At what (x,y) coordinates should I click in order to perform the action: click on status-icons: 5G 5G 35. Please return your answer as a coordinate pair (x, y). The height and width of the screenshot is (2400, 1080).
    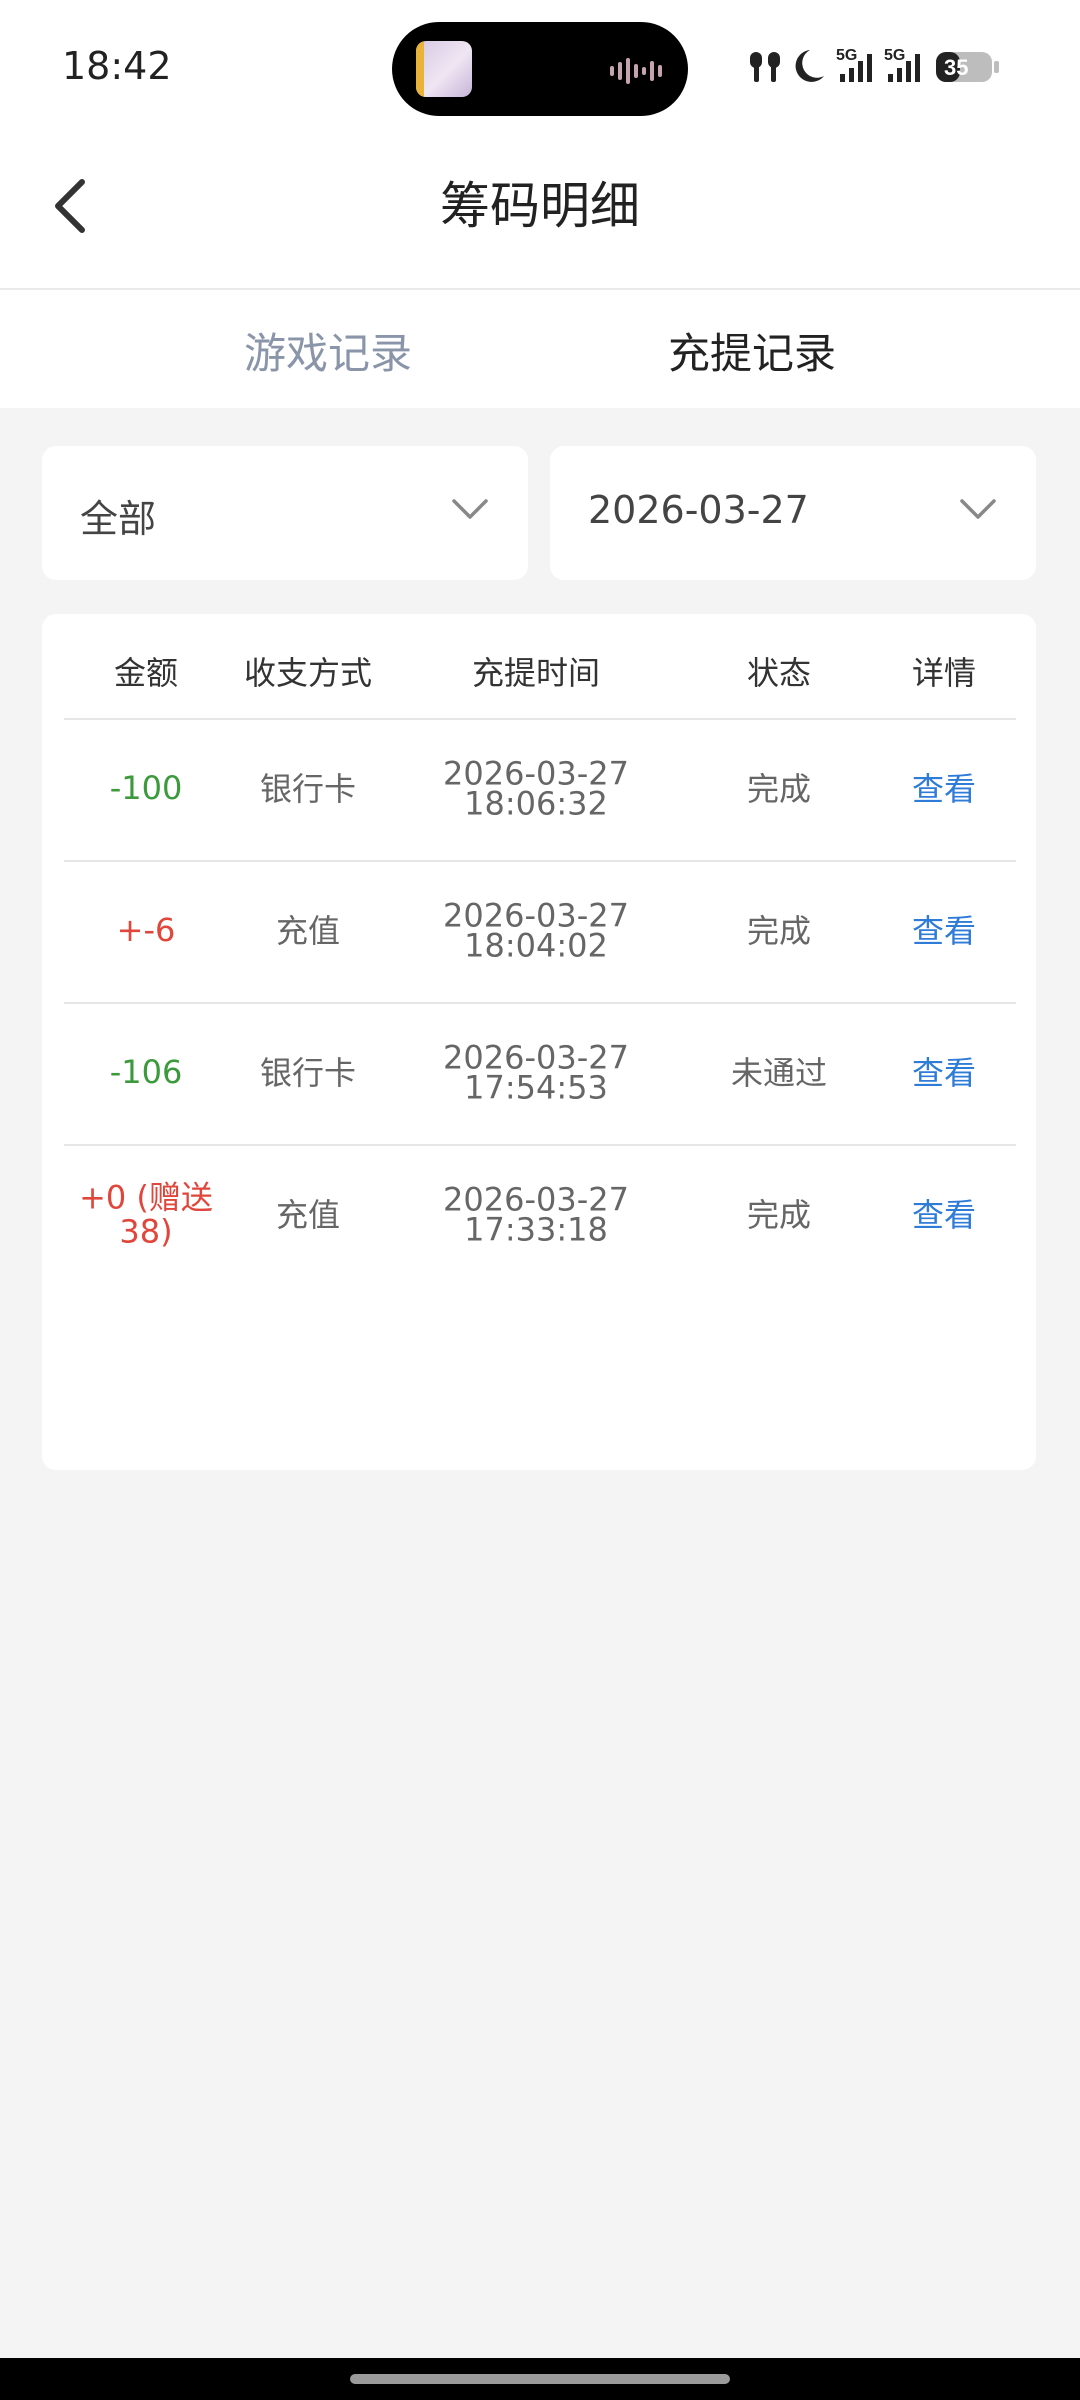
    Looking at the image, I should click on (874, 64).